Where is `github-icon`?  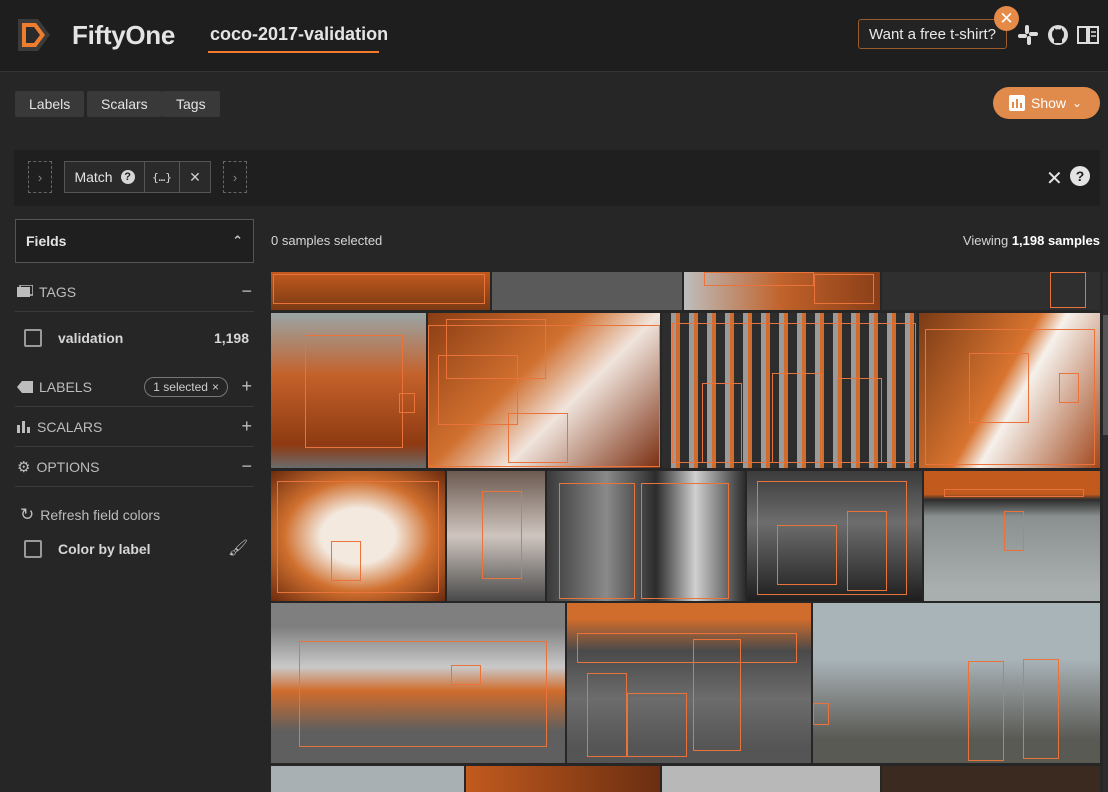
github-icon is located at coordinates (1058, 35).